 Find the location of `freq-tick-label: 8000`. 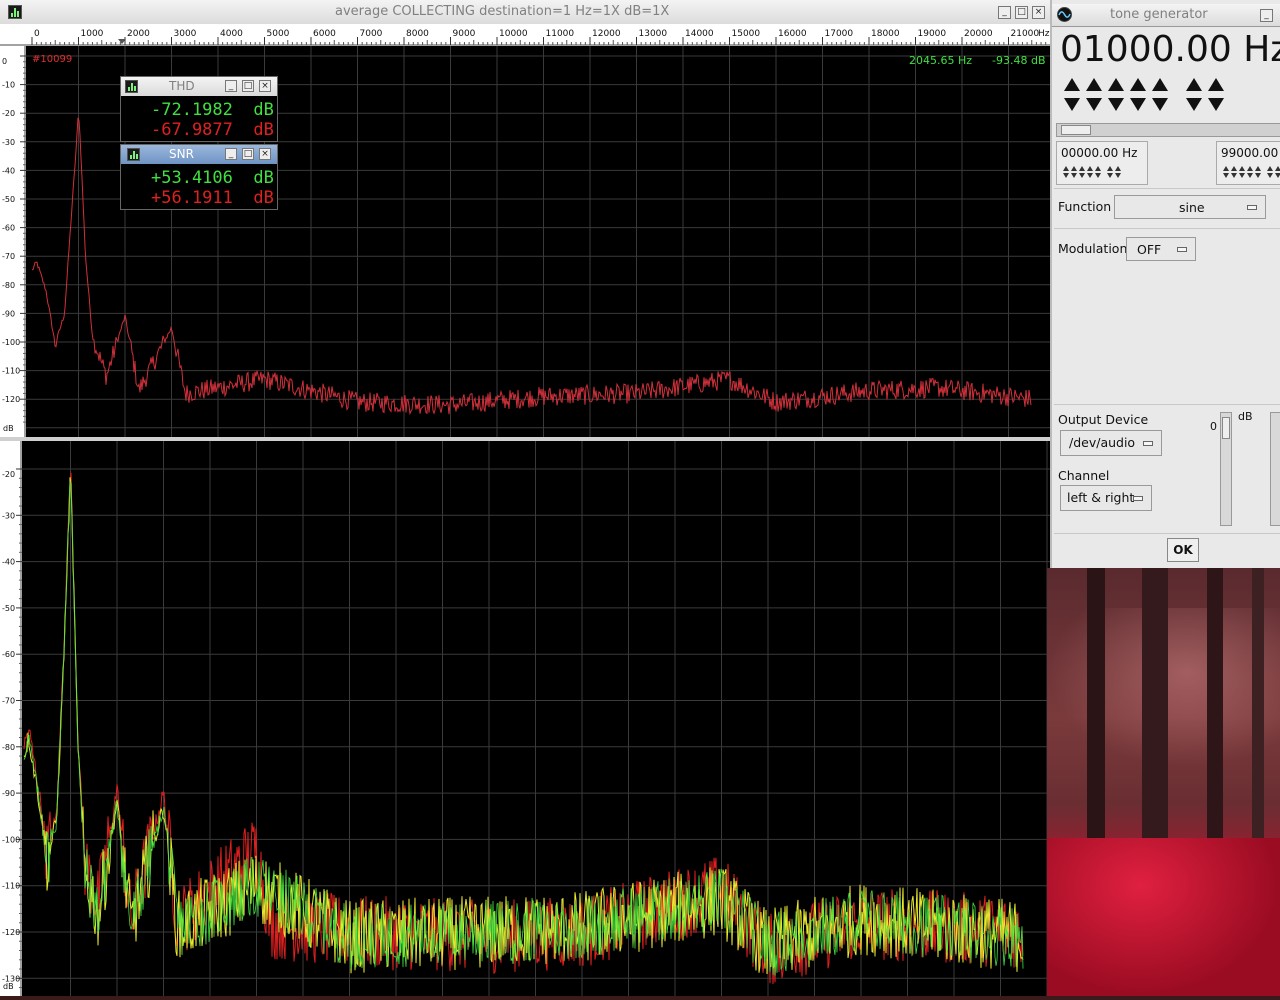

freq-tick-label: 8000 is located at coordinates (417, 34).